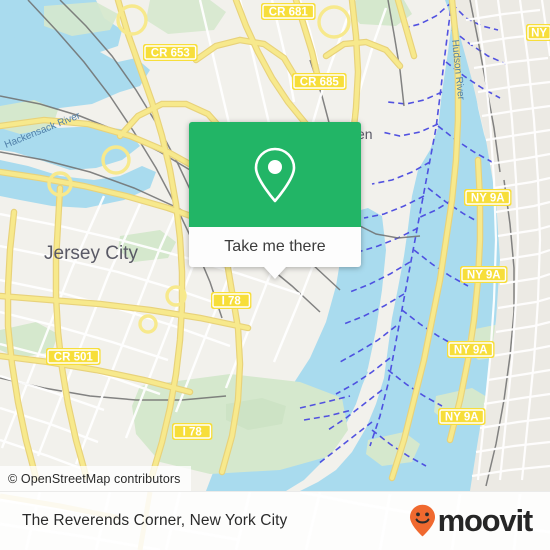 The width and height of the screenshot is (550, 550). I want to click on take-me-there-button: Take me there, so click(275, 253).